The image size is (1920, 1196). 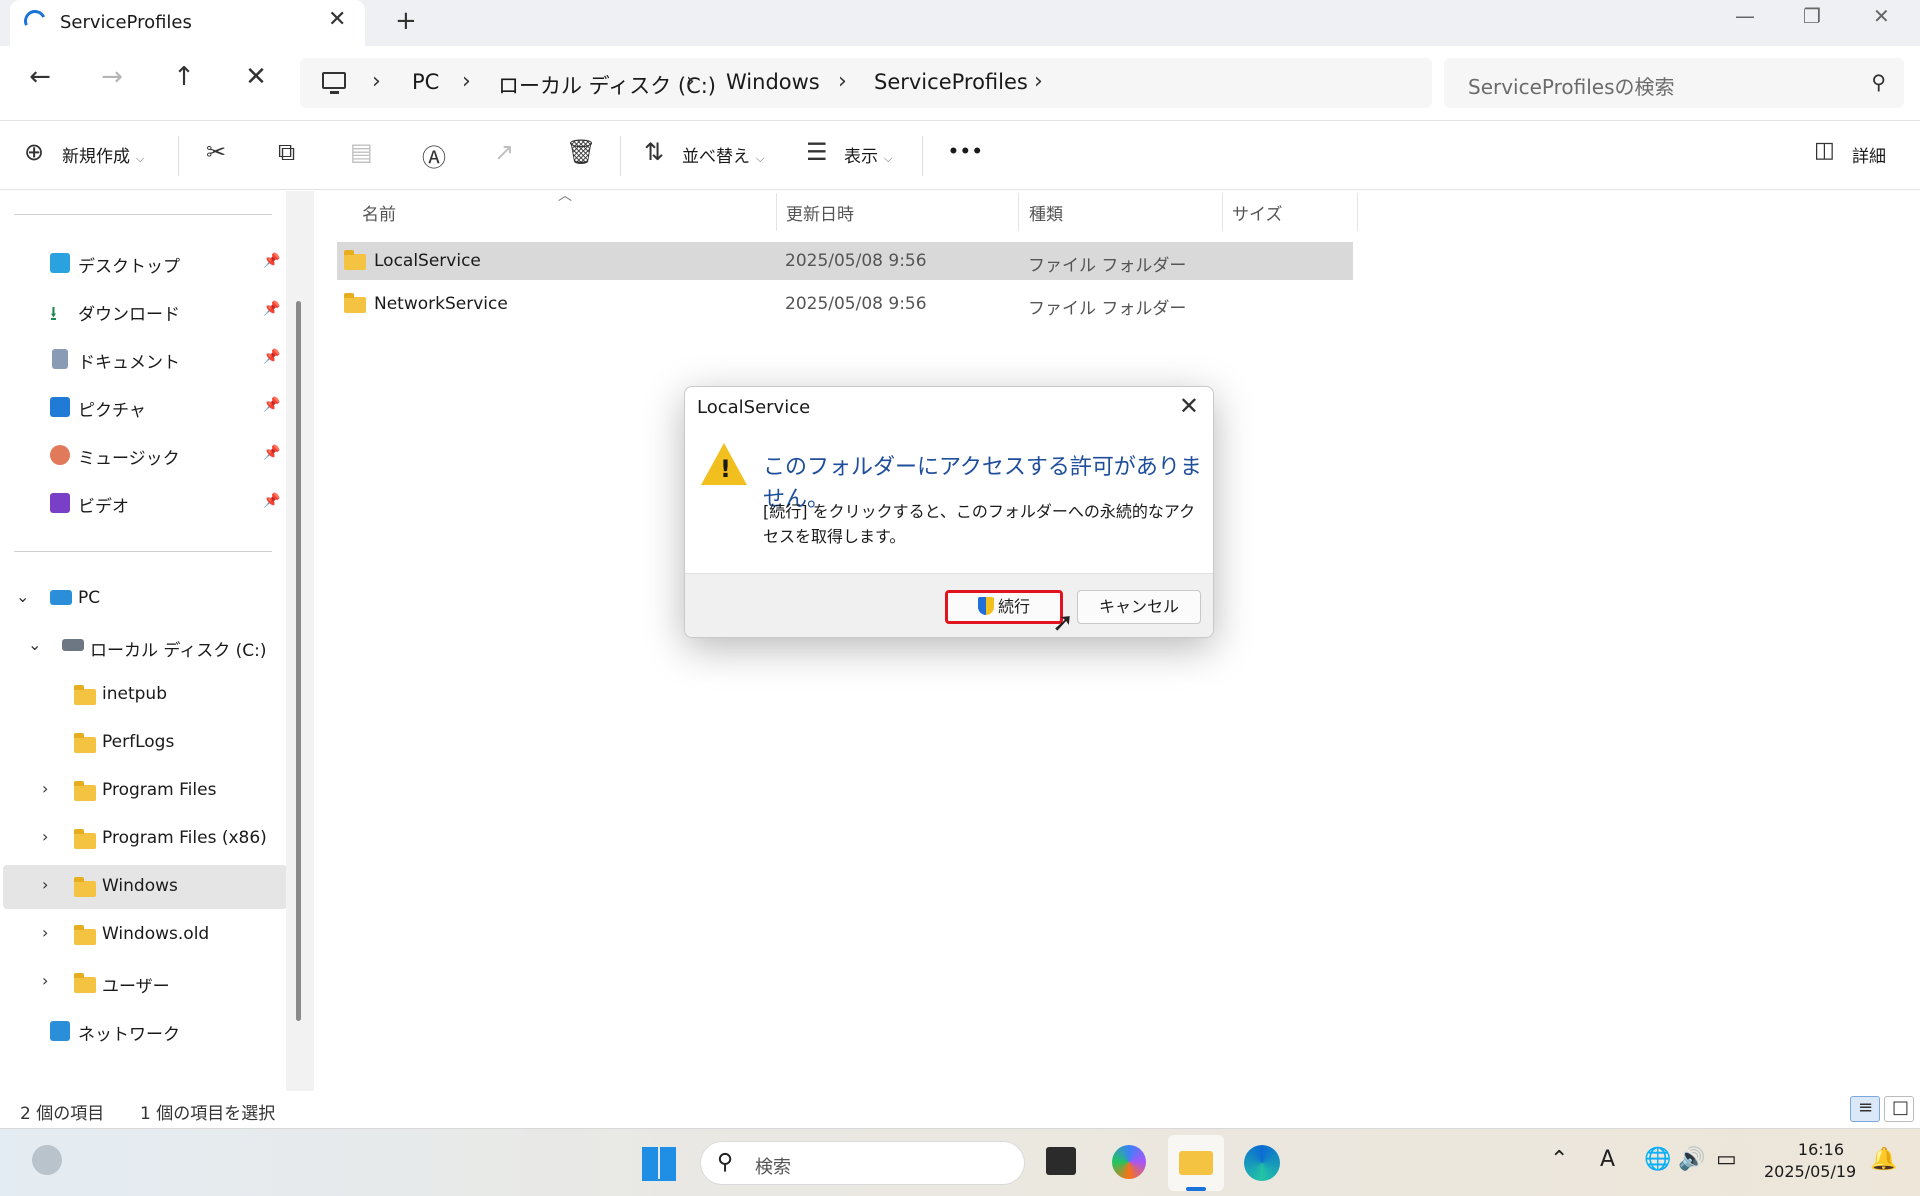 What do you see at coordinates (1726, 1159) in the screenshot?
I see `battery-icon: ▭` at bounding box center [1726, 1159].